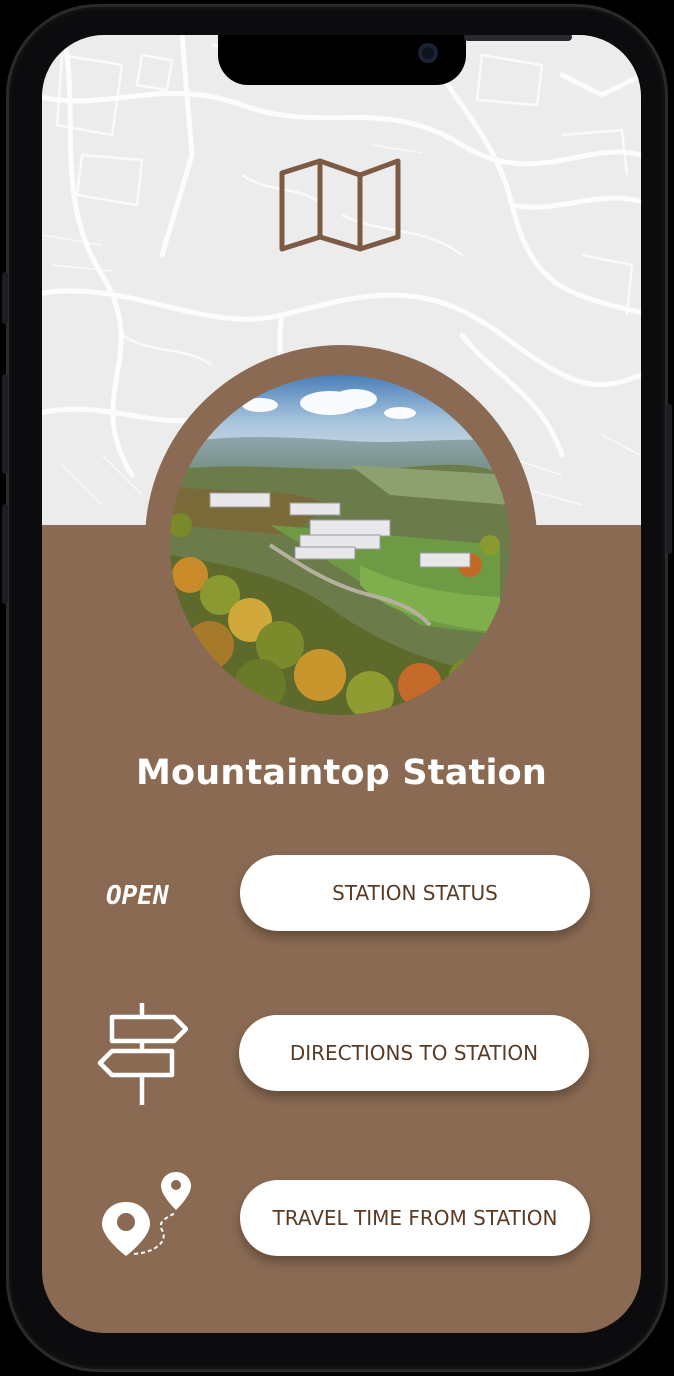  Describe the element at coordinates (518, 38) in the screenshot. I see `speaker` at that location.